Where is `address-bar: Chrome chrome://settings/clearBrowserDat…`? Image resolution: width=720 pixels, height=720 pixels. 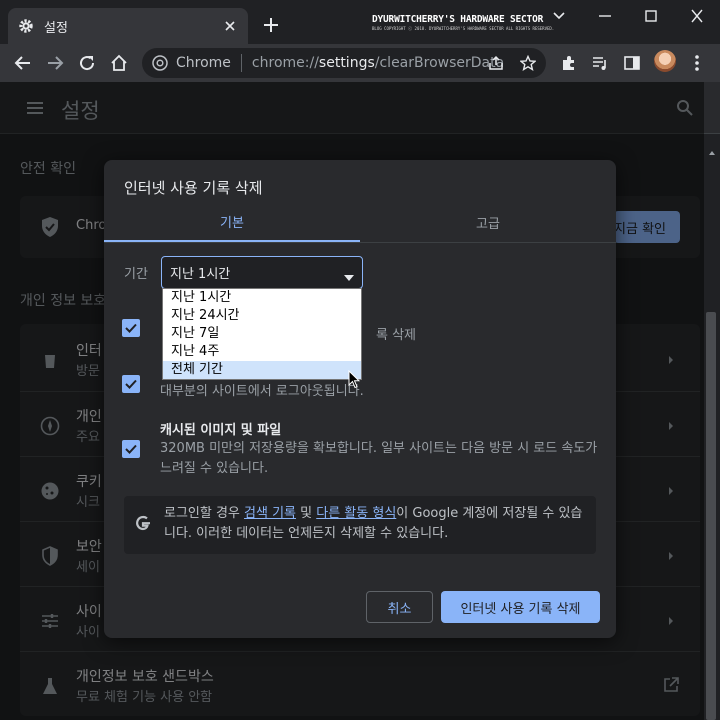
address-bar: Chrome chrome://settings/clearBrowserDat… is located at coordinates (344, 63).